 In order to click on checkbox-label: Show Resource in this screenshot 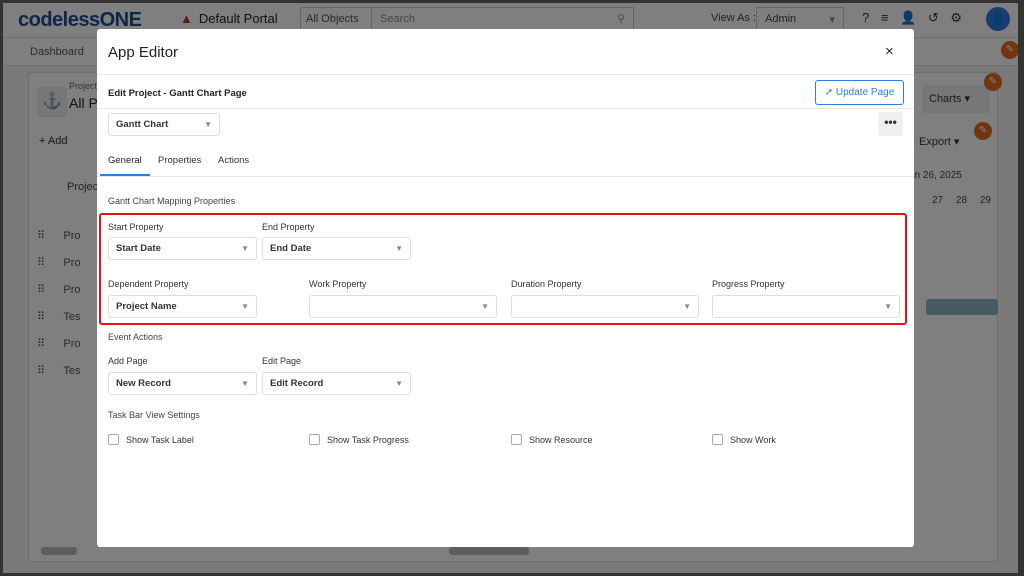, I will do `click(561, 440)`.